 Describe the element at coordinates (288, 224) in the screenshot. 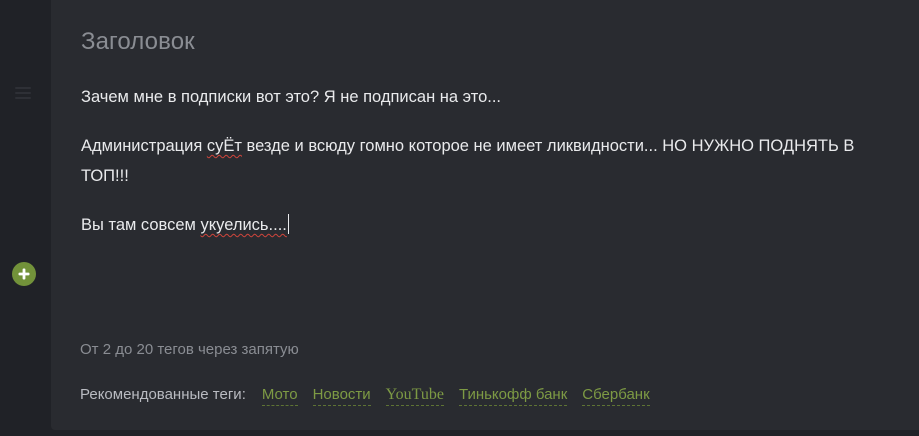

I see `text-caret` at that location.